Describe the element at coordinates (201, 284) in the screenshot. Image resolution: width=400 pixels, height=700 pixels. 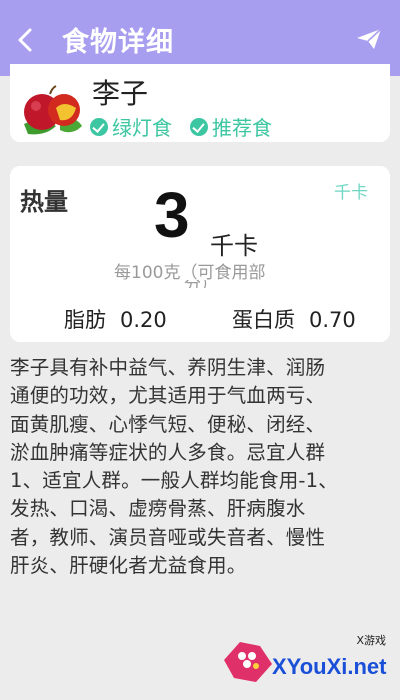
I see `serving-basis-overflow-text: 分）` at that location.